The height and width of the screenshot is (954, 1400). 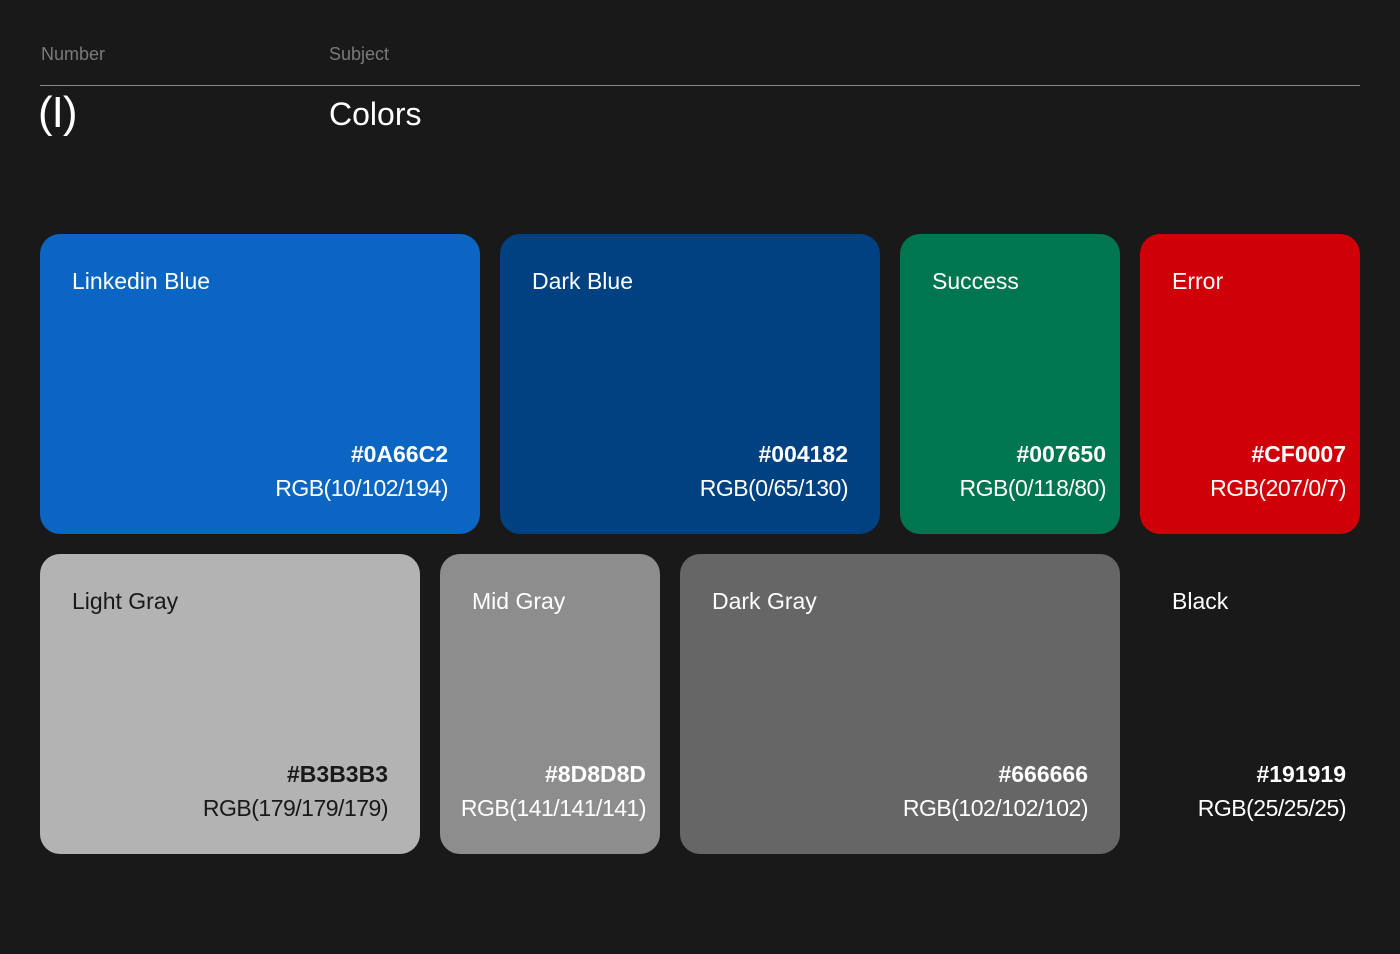 What do you see at coordinates (1298, 454) in the screenshot?
I see `swatch-hex: #CF0007` at bounding box center [1298, 454].